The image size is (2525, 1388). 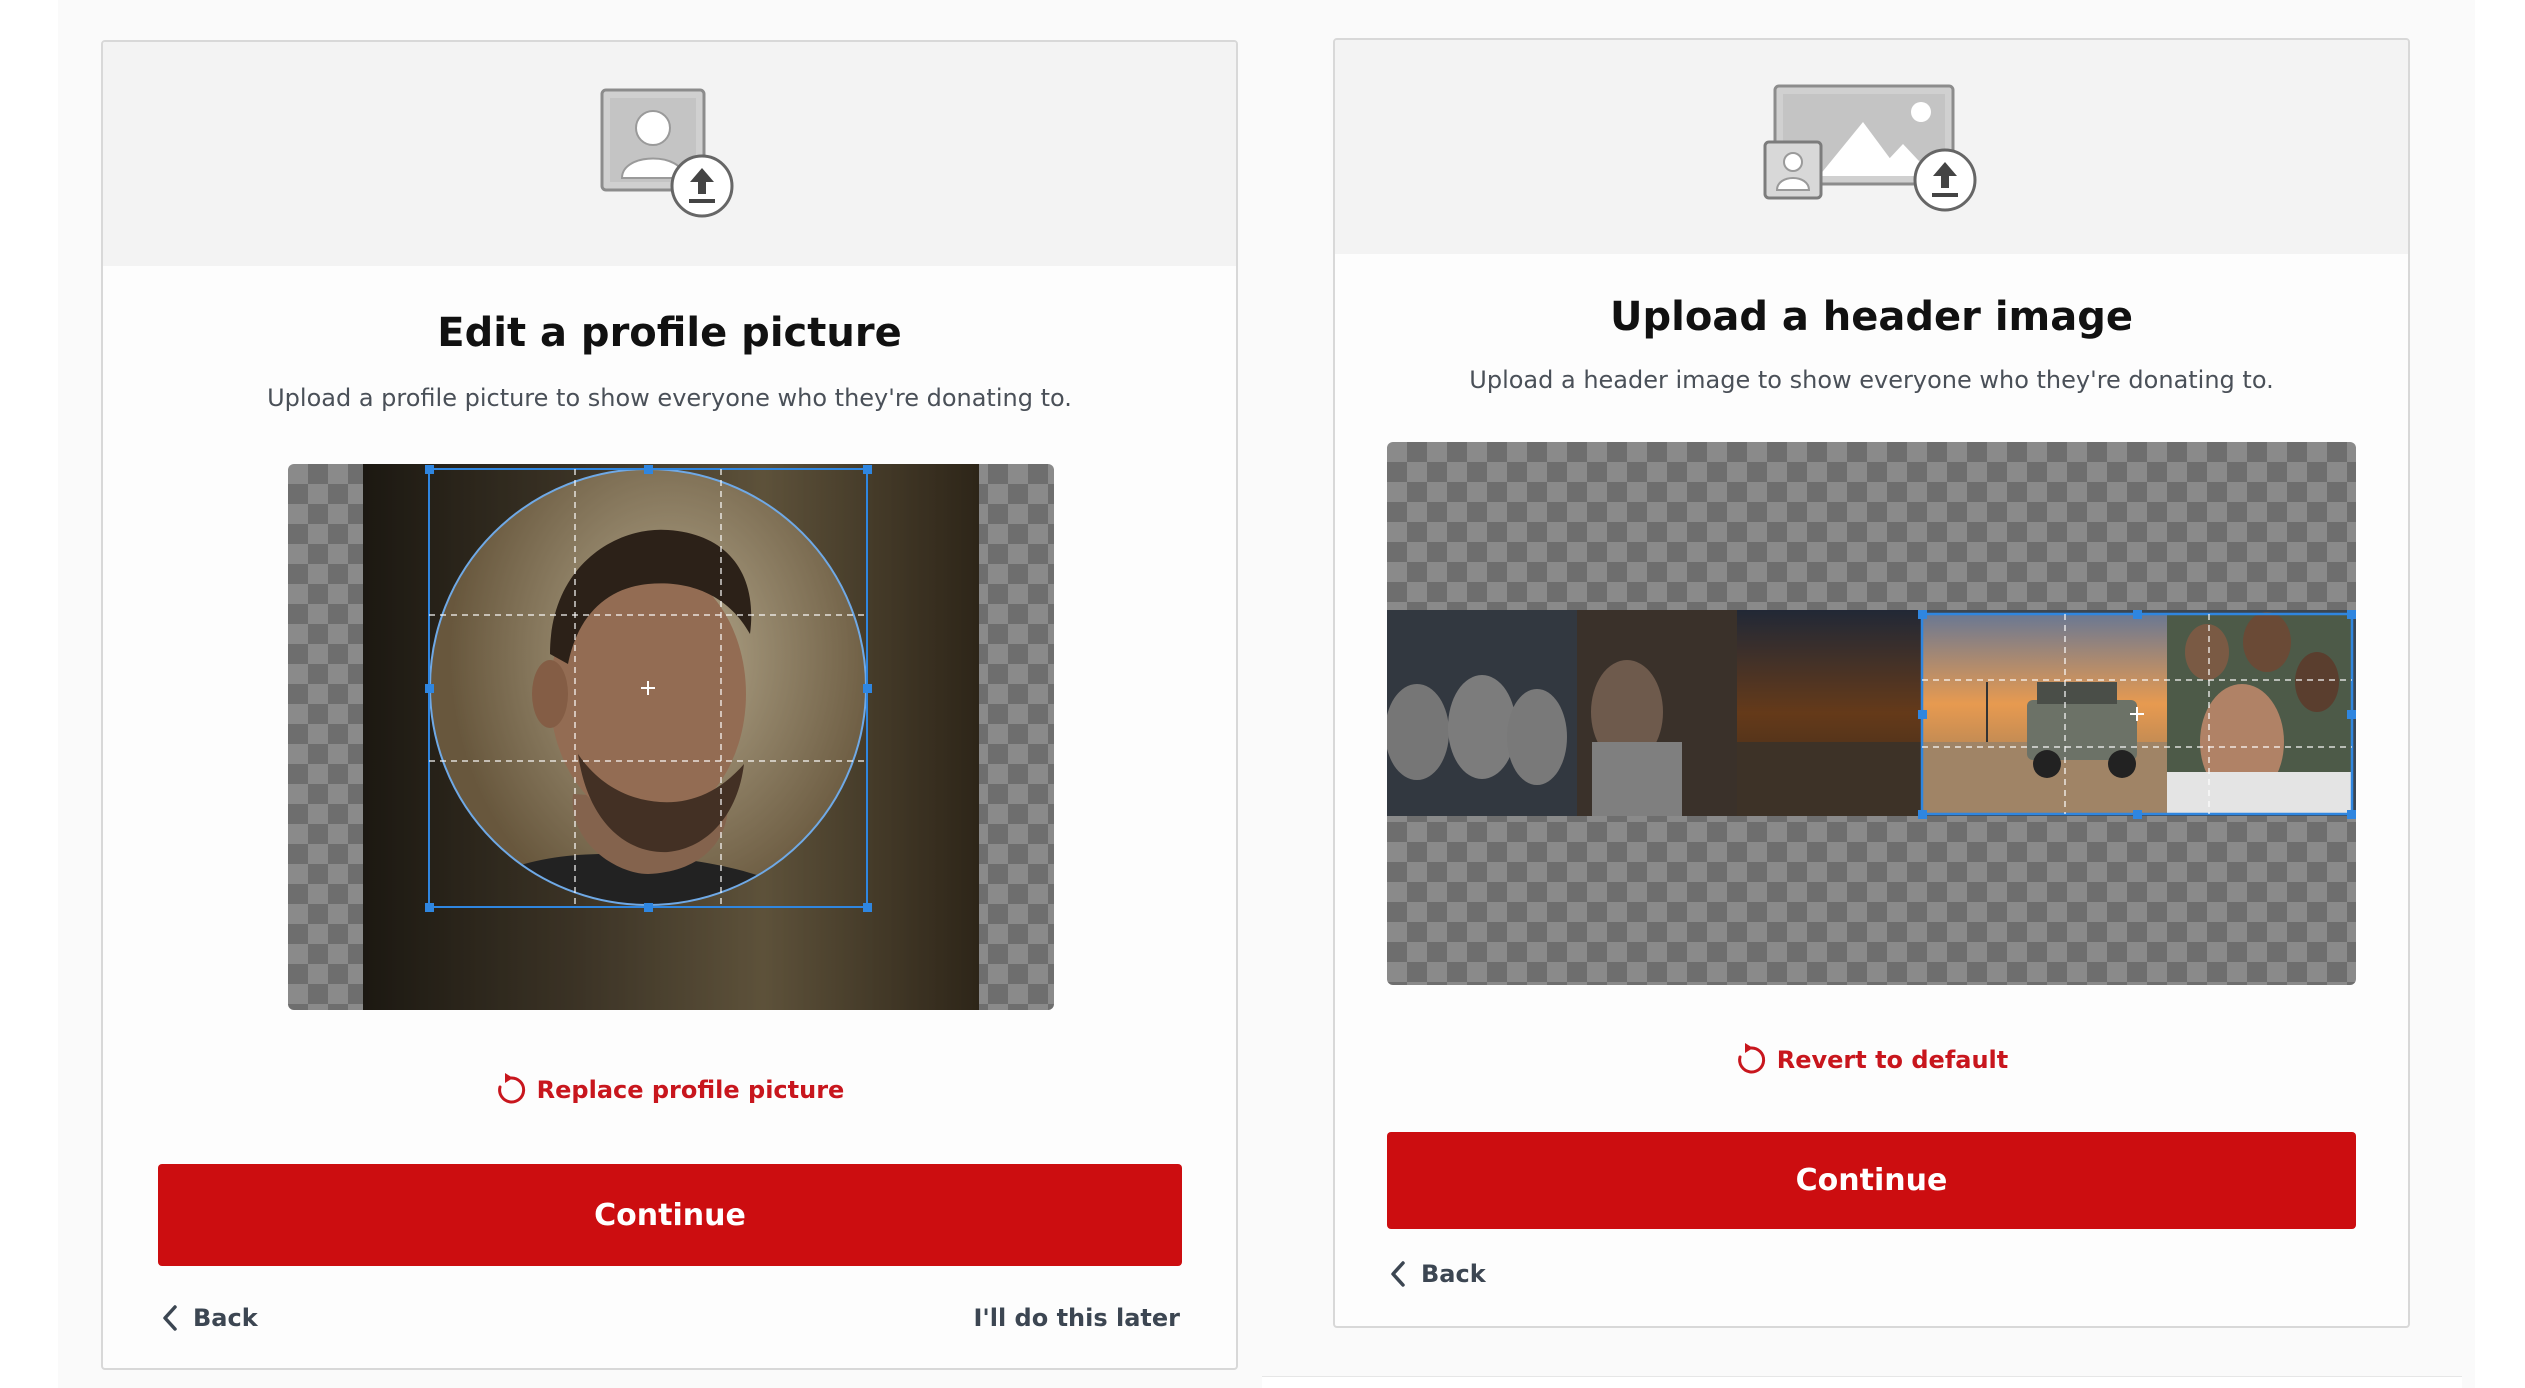 I want to click on crop-handle-right, so click(x=867, y=688).